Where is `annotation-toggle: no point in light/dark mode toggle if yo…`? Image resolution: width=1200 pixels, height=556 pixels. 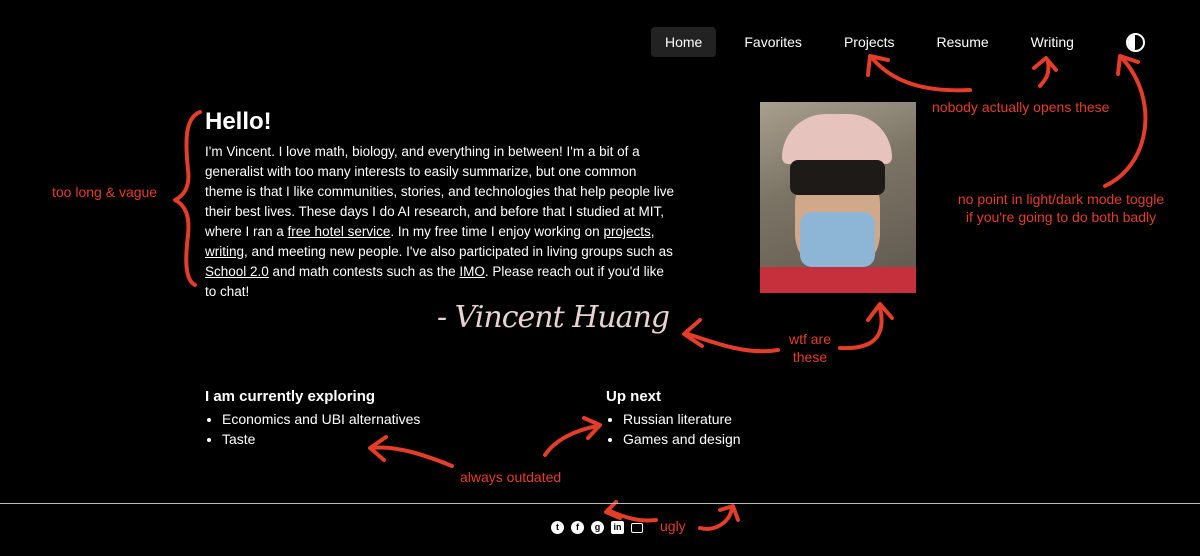 annotation-toggle: no point in light/dark mode toggle if yo… is located at coordinates (1061, 208).